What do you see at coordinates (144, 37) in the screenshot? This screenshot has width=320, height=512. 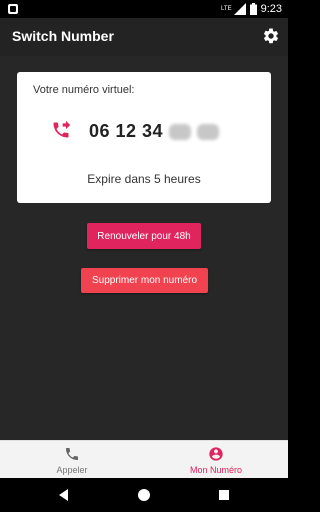 I see `app-bar: Switch Number` at bounding box center [144, 37].